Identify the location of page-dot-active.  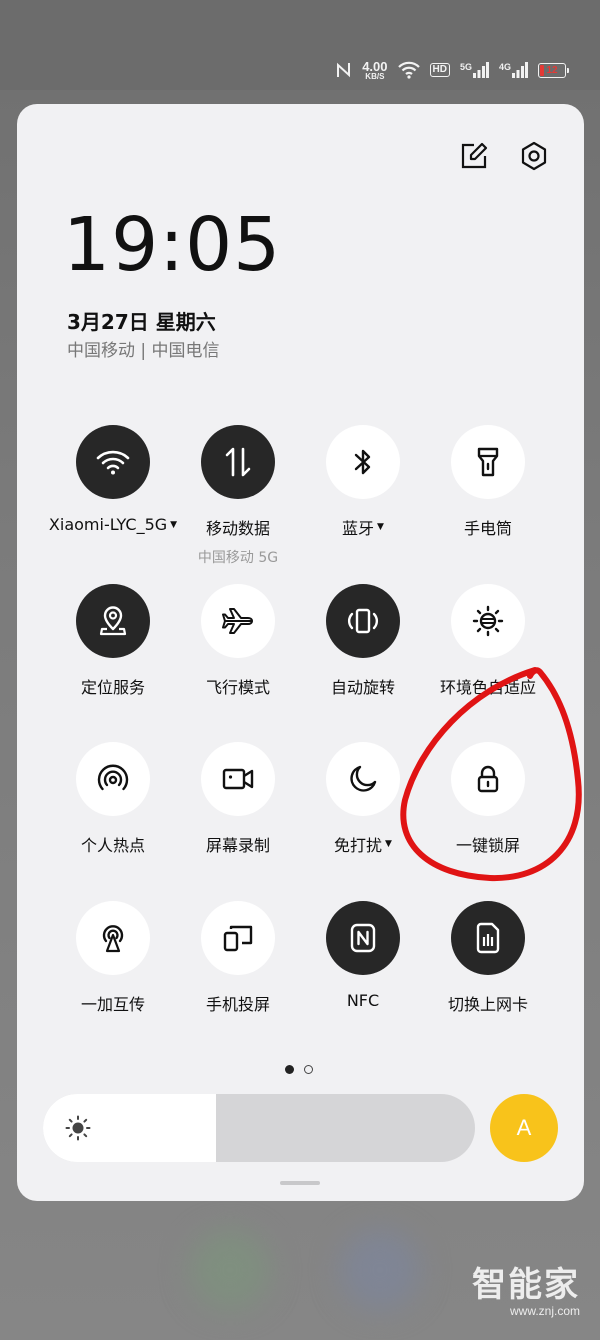
(289, 1069).